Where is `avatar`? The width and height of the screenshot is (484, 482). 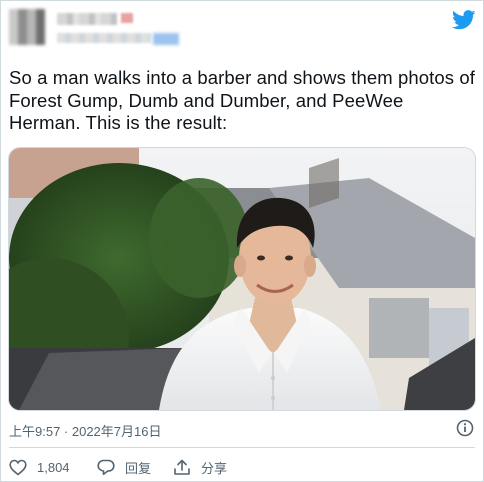
avatar is located at coordinates (27, 27).